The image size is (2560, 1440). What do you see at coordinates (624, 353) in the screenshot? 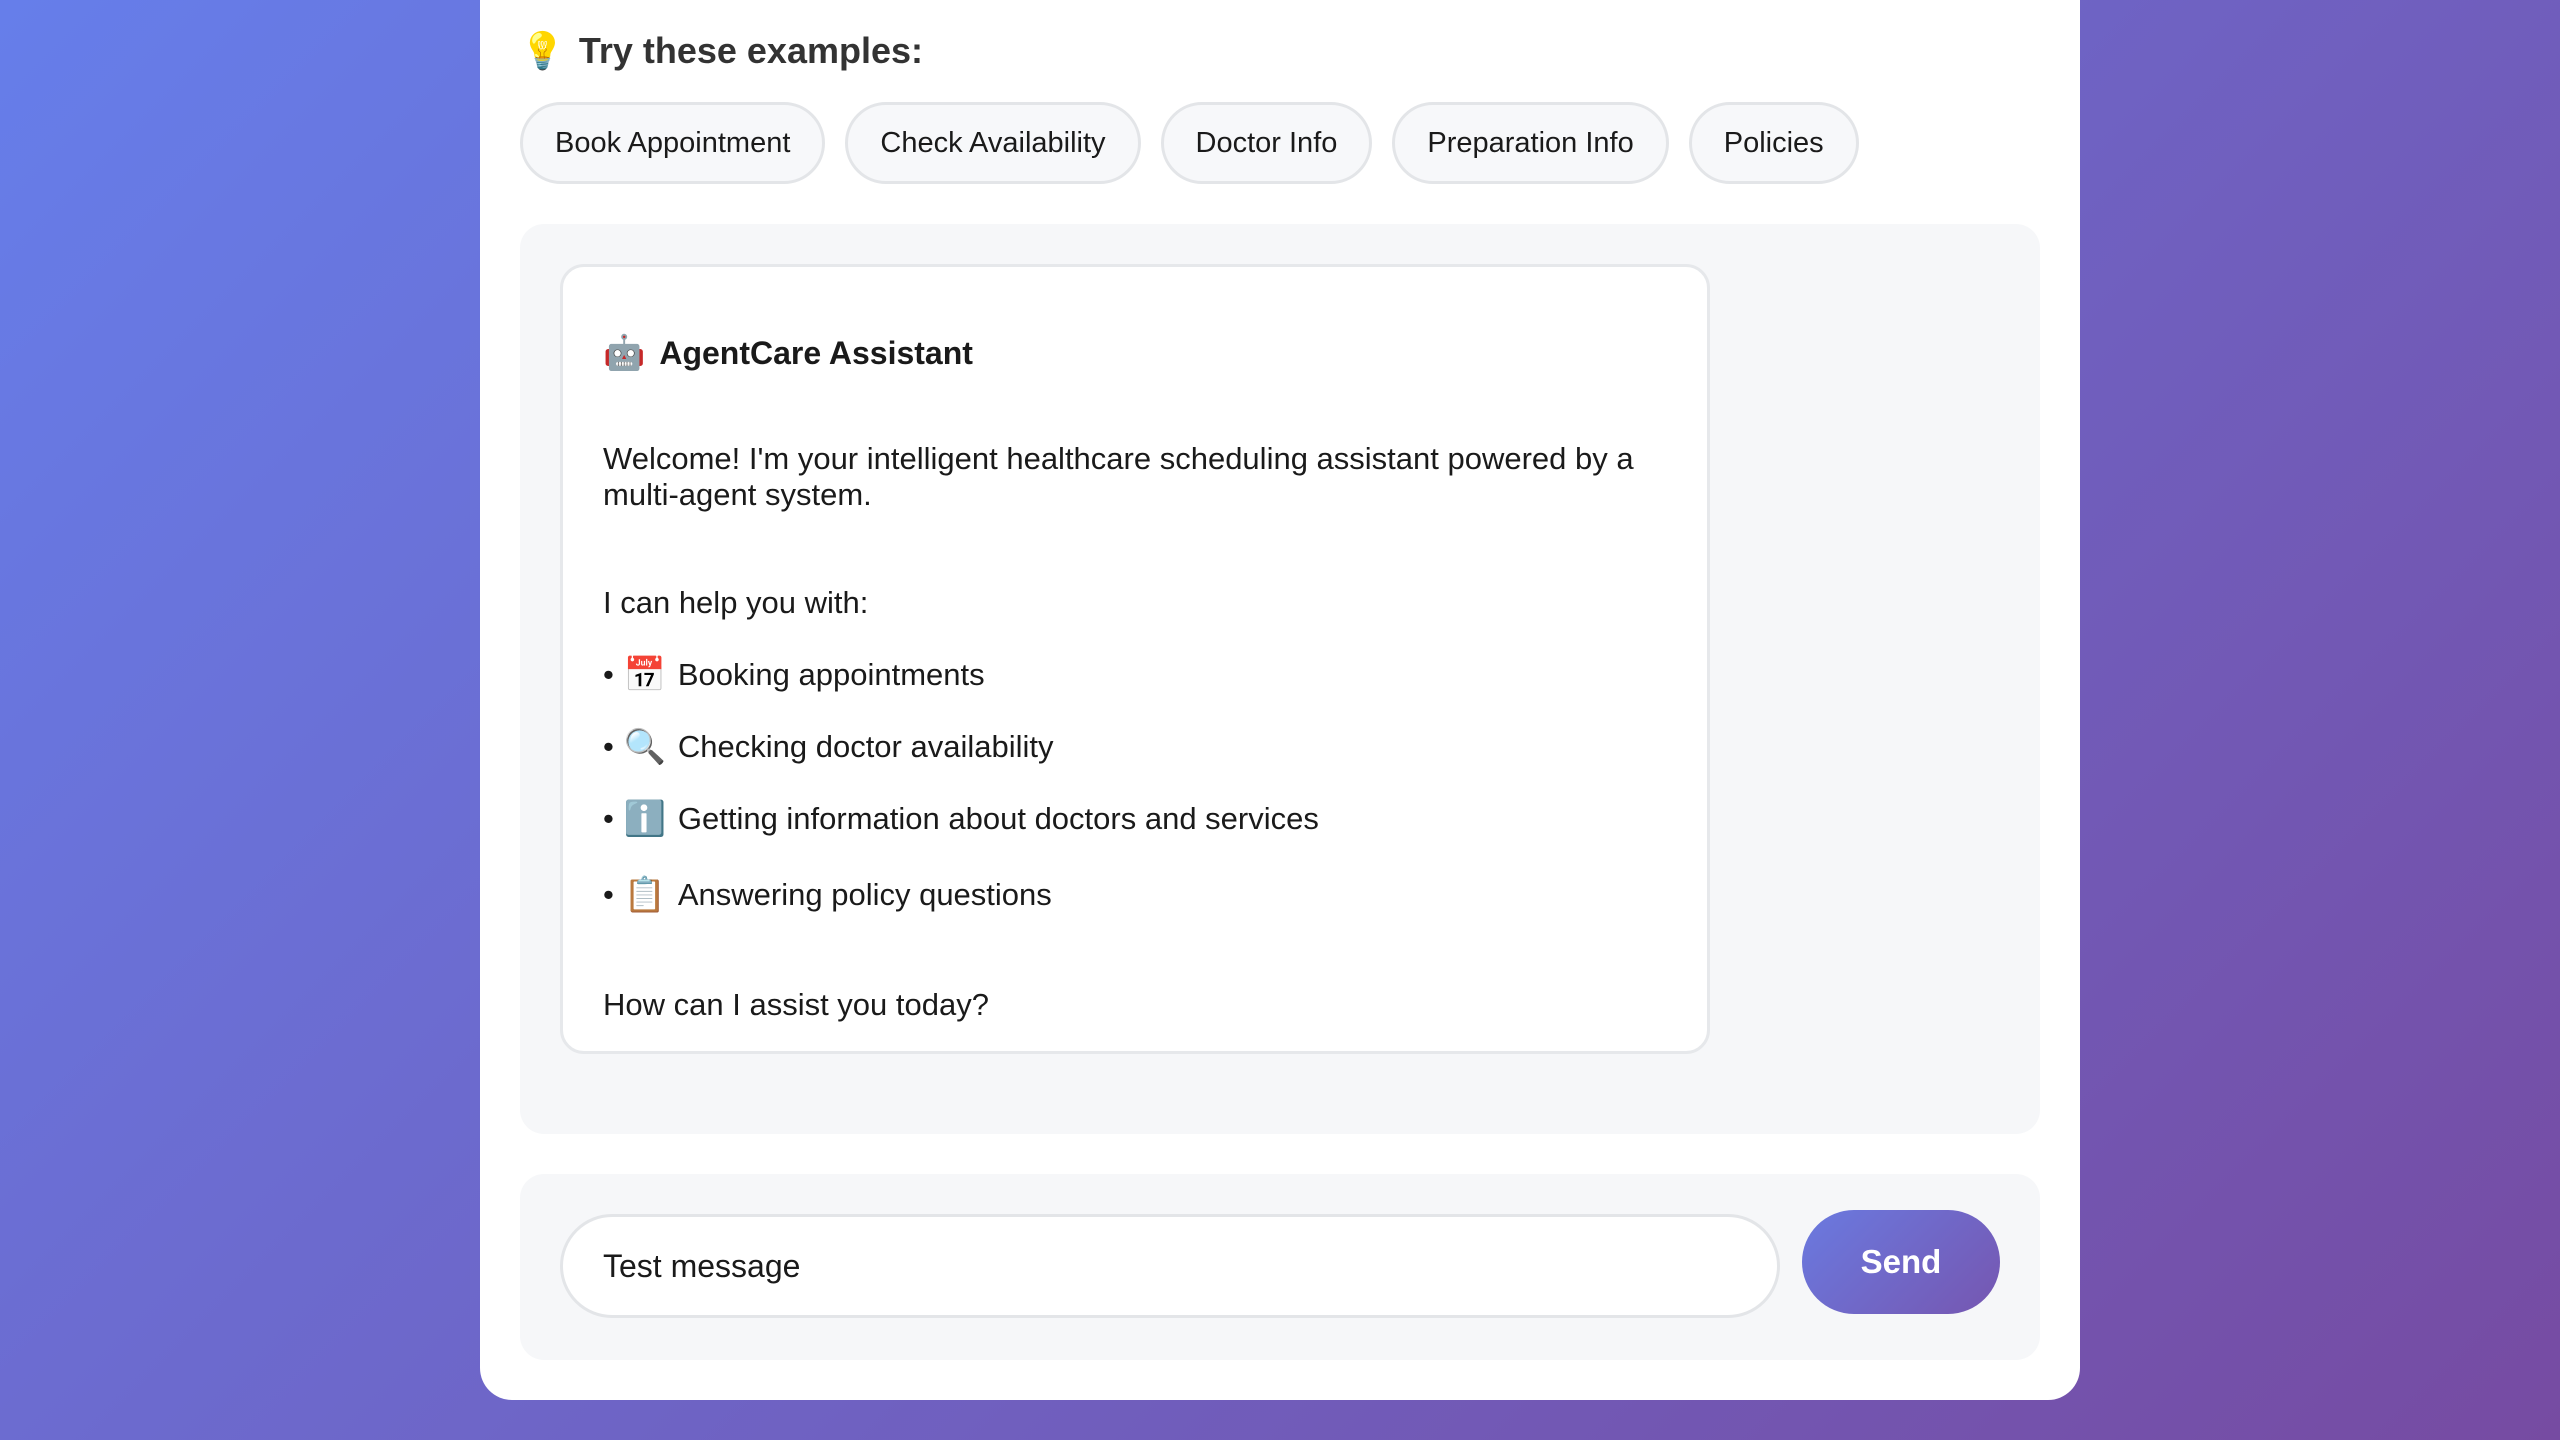
I see `robot-icon: 🤖` at bounding box center [624, 353].